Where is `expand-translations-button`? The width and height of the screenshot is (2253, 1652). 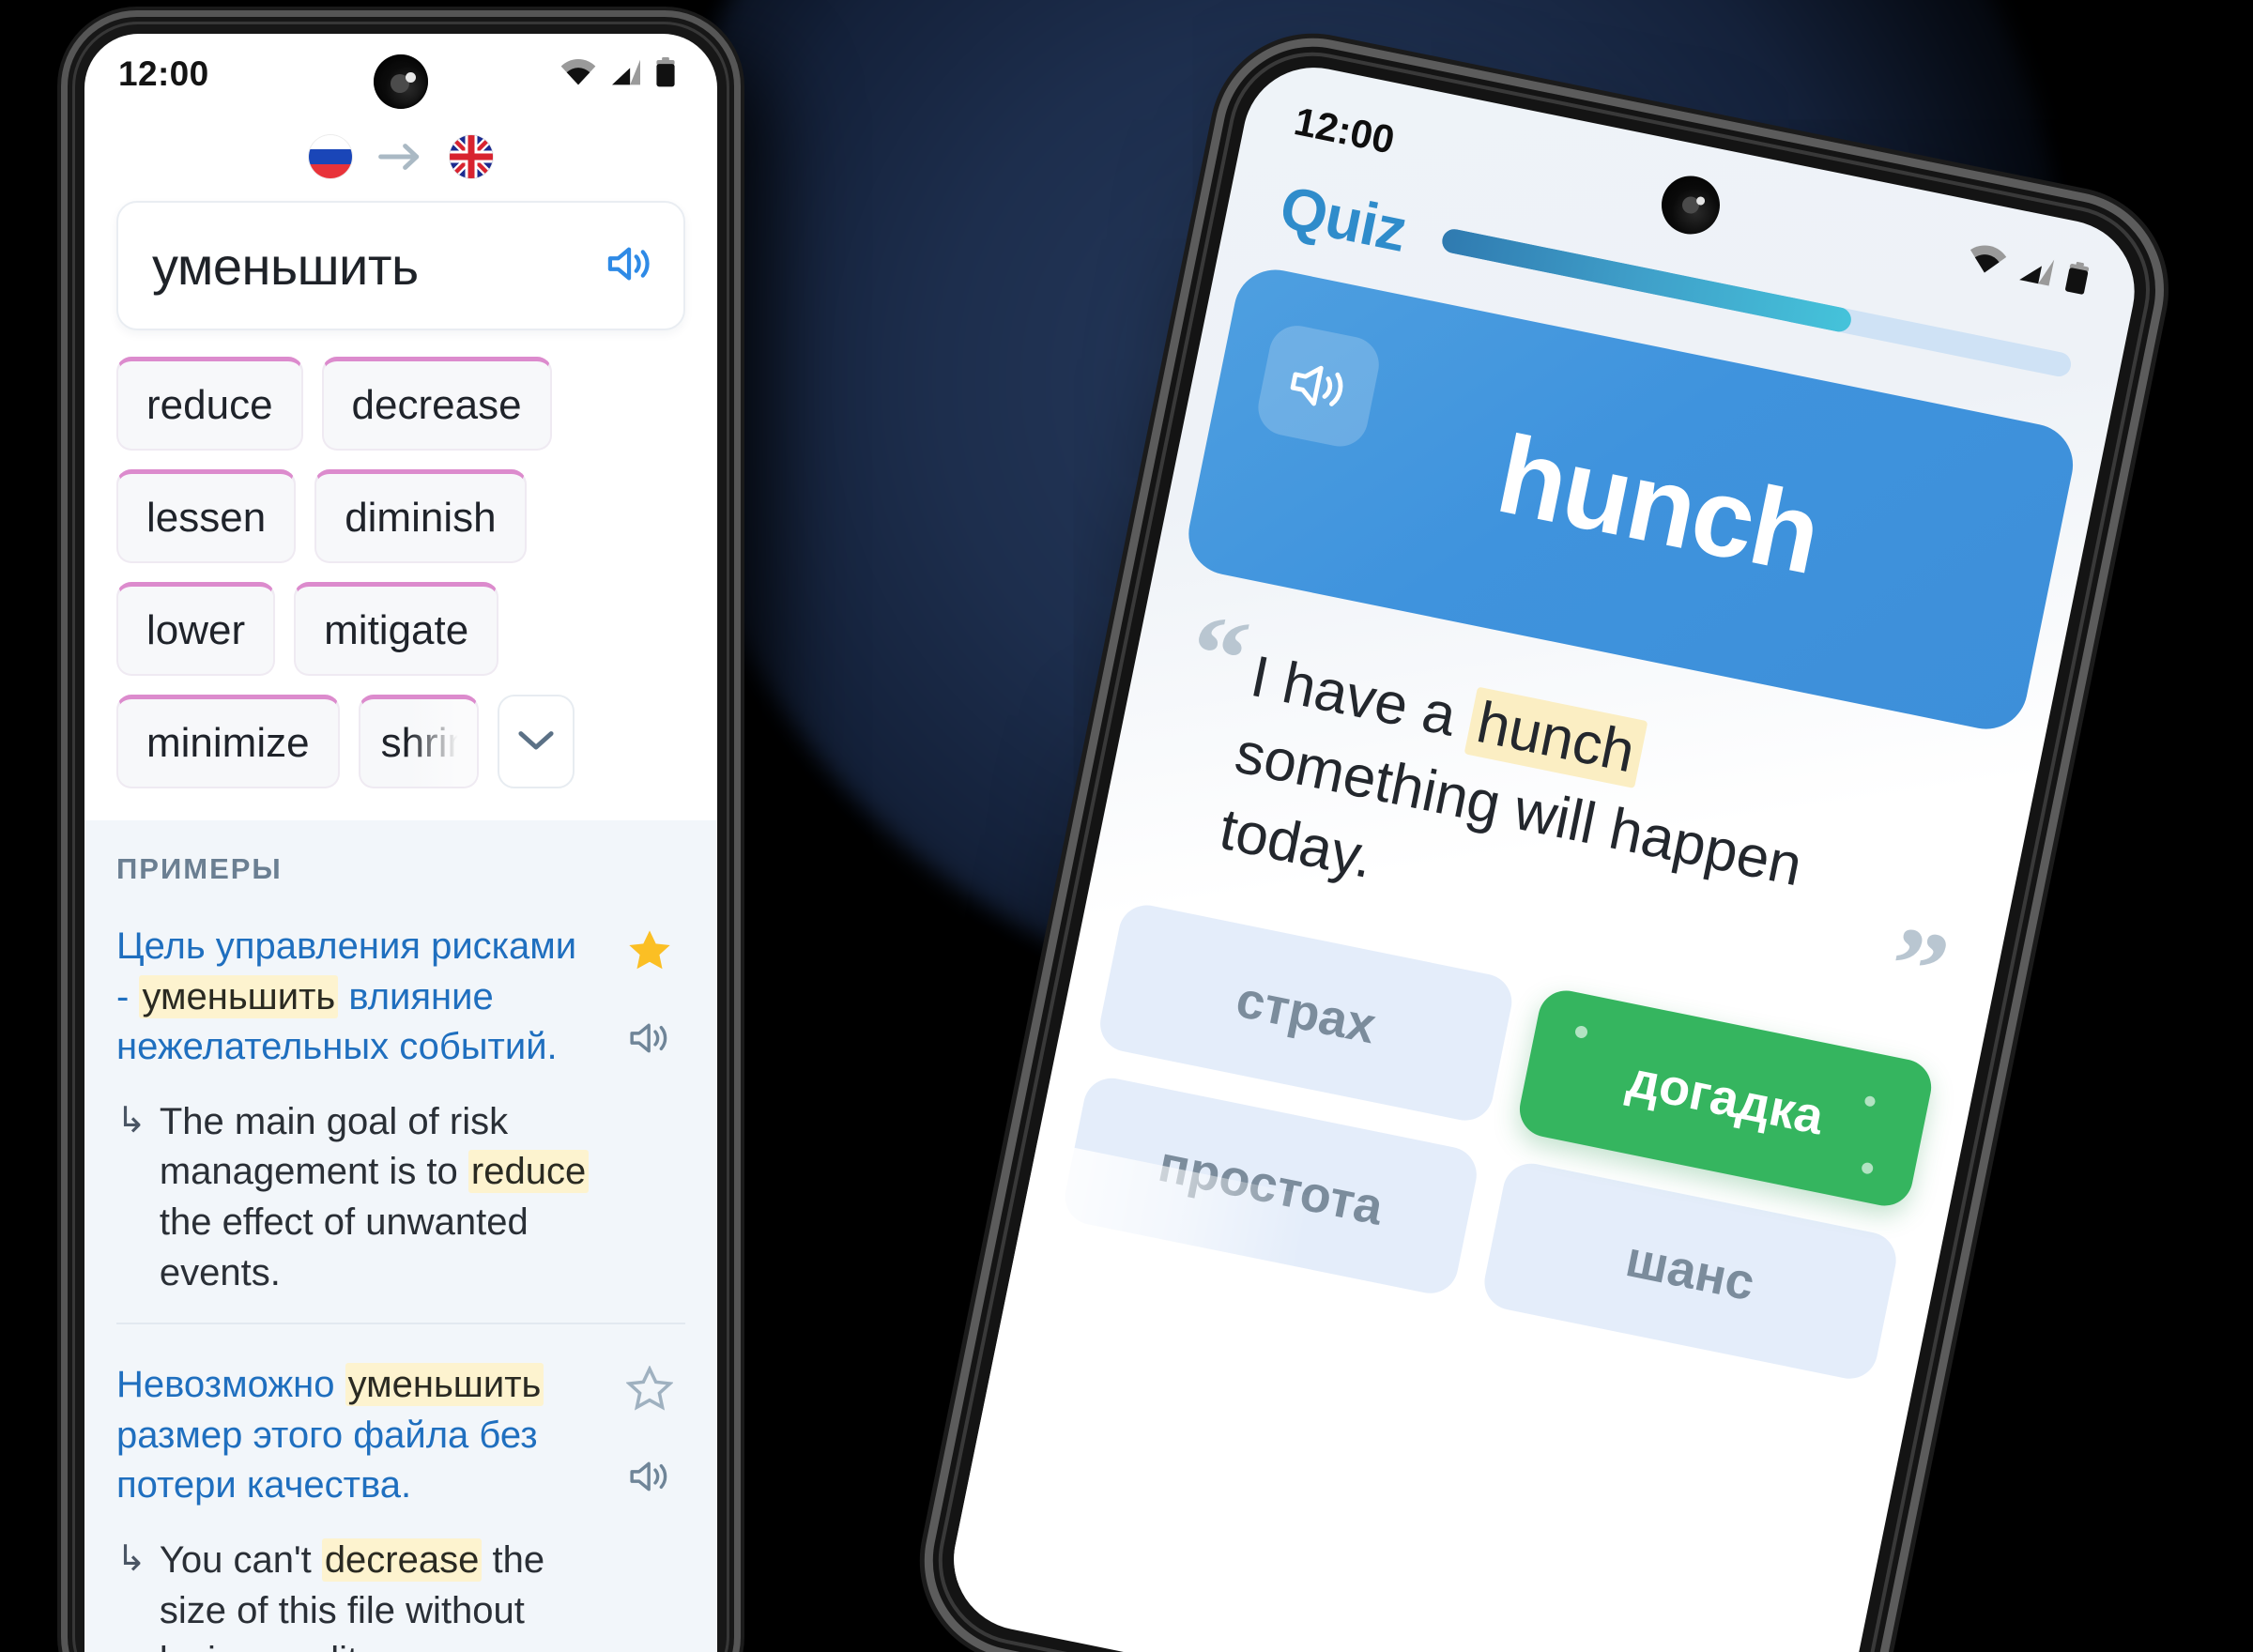
expand-translations-button is located at coordinates (536, 741).